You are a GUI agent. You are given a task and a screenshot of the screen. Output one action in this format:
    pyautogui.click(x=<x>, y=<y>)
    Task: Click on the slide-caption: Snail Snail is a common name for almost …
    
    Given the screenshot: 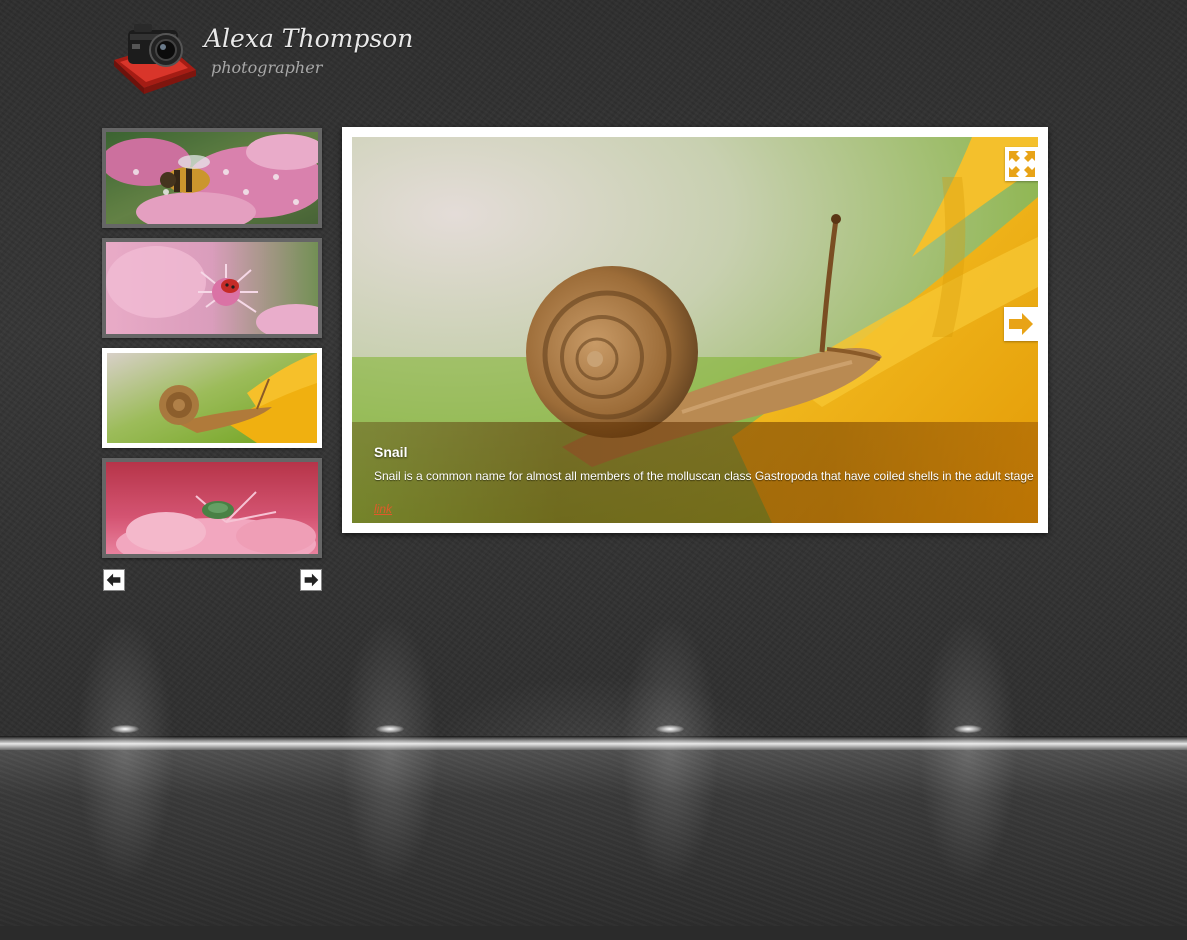 What is the action you would take?
    pyautogui.click(x=695, y=472)
    